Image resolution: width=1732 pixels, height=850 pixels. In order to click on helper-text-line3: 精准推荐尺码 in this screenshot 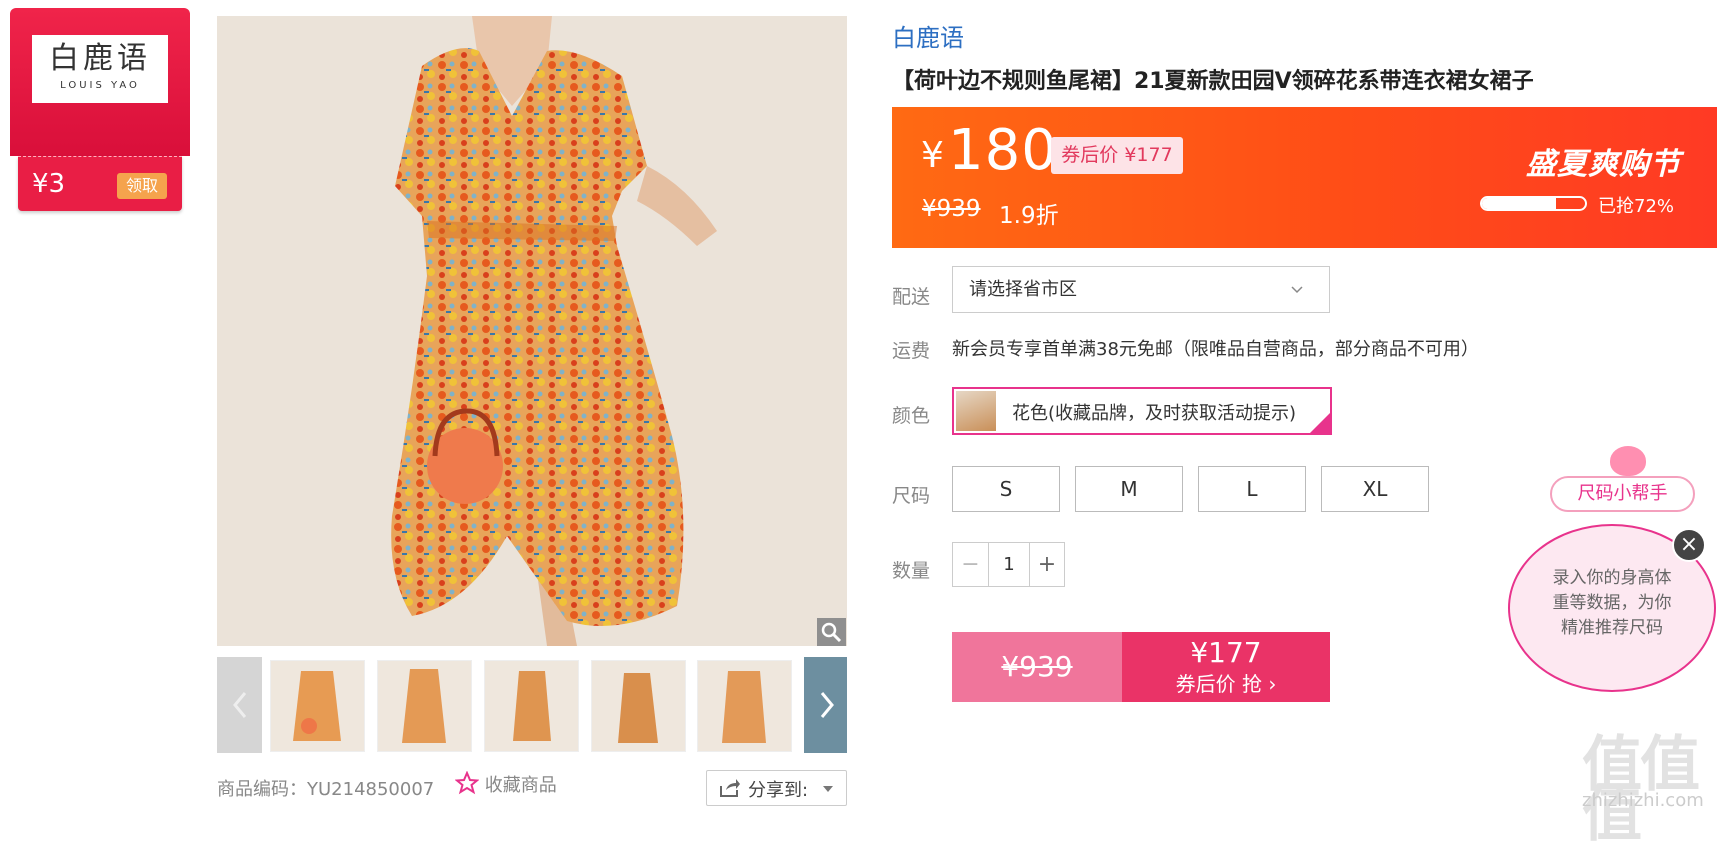, I will do `click(1612, 628)`.